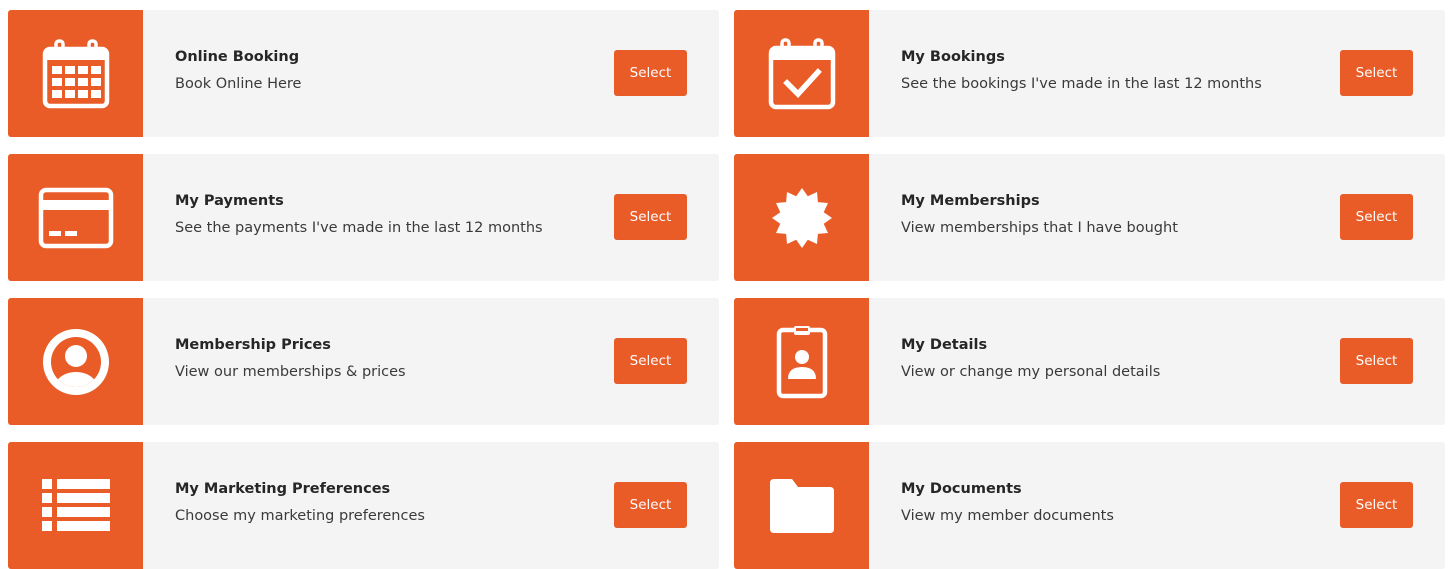 The width and height of the screenshot is (1452, 569). I want to click on card-title: My Bookings, so click(953, 57).